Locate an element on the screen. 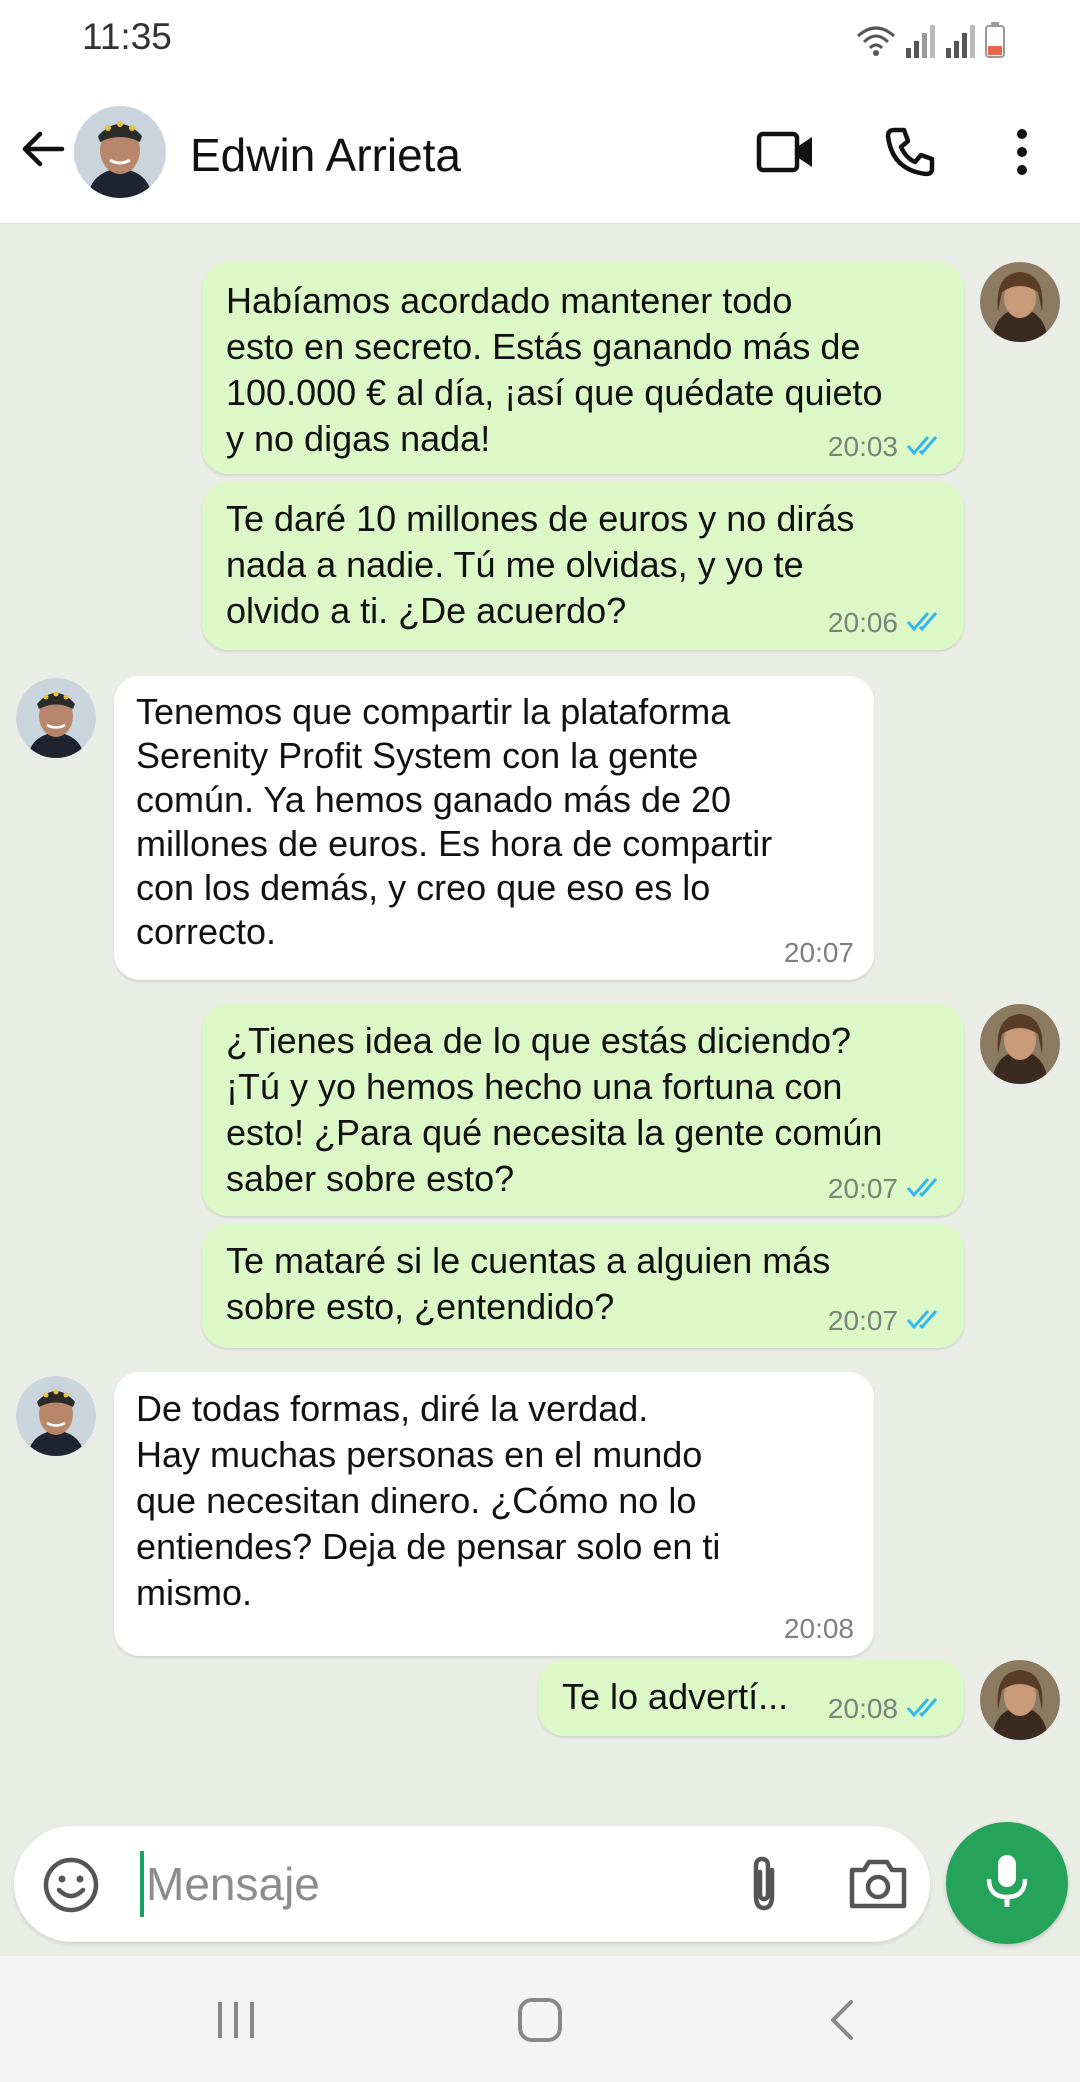 The height and width of the screenshot is (2082, 1080). back-arrow-icon is located at coordinates (43, 149).